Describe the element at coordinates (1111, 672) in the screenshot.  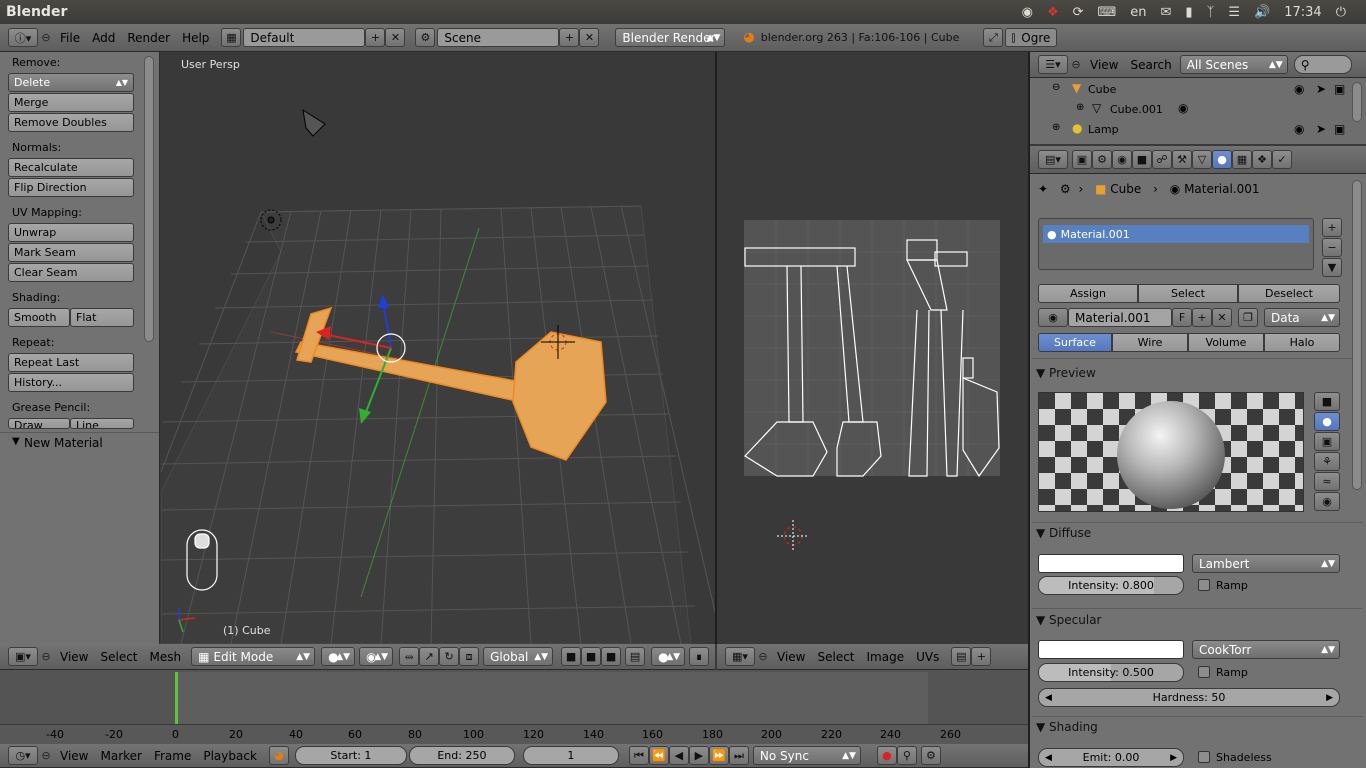
I see `specular-intensity-slider: Intensity: 0.500` at that location.